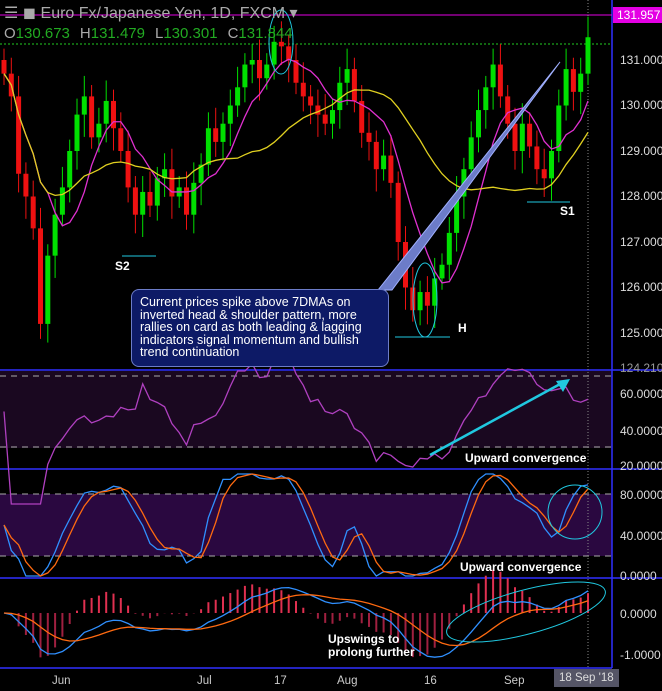 Image resolution: width=662 pixels, height=691 pixels. I want to click on symbol-title: Euro Fx/Japanese Yen, 1D, FXCM, so click(163, 13).